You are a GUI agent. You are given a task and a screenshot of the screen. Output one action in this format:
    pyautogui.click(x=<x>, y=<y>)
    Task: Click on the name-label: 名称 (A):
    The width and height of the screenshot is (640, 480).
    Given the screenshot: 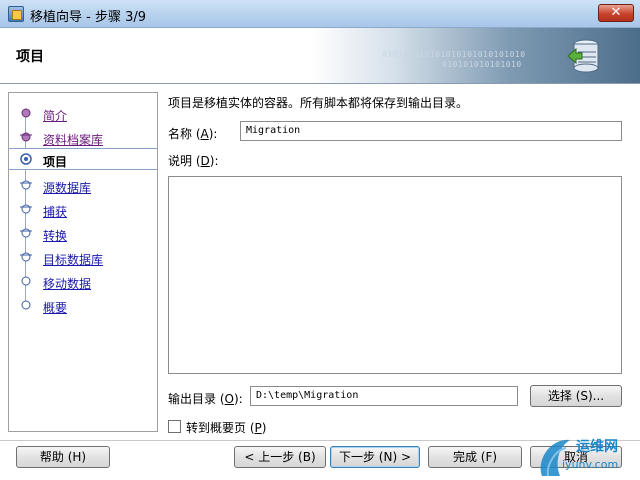 What is the action you would take?
    pyautogui.click(x=192, y=133)
    